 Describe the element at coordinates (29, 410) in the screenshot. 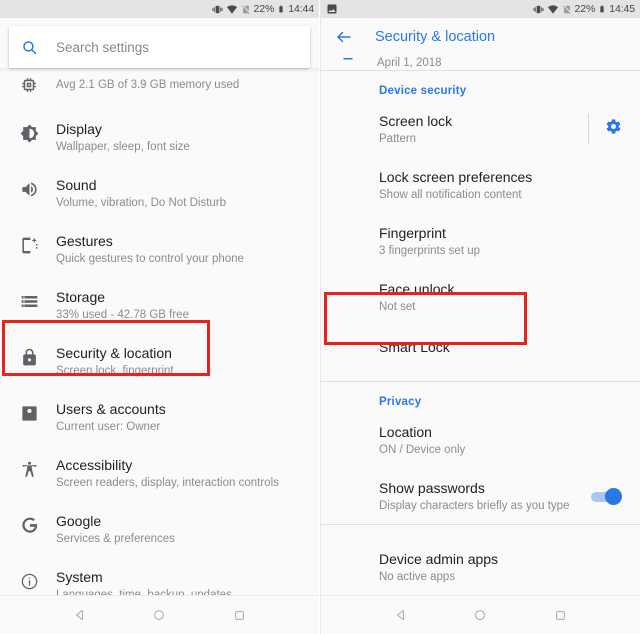

I see `person-icon` at that location.